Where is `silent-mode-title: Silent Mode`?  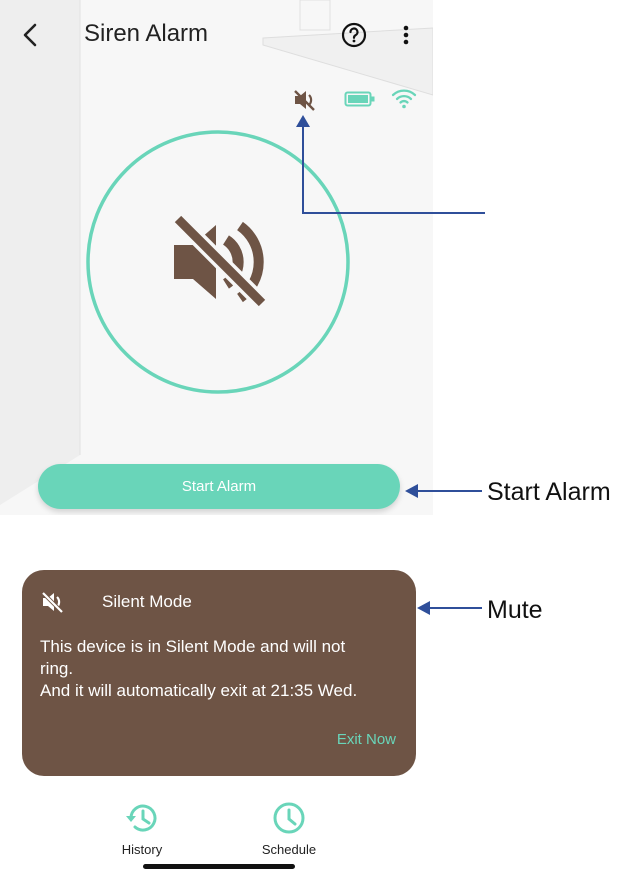
silent-mode-title: Silent Mode is located at coordinates (147, 601).